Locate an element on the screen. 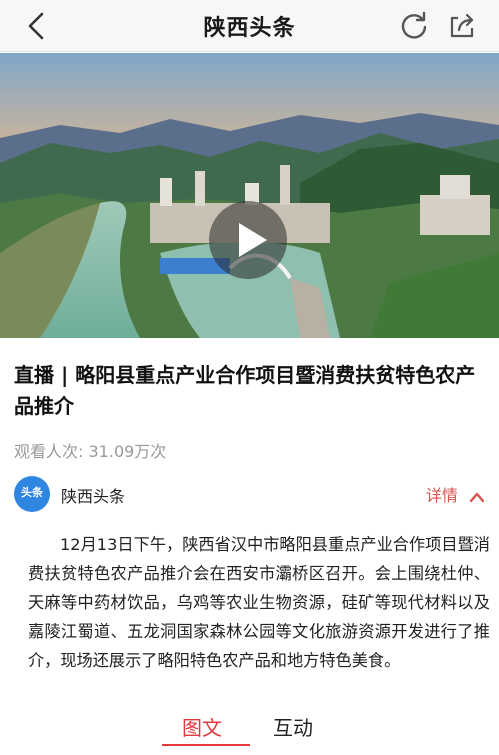 This screenshot has height=755, width=499. details-toggle: 详情 is located at coordinates (455, 494).